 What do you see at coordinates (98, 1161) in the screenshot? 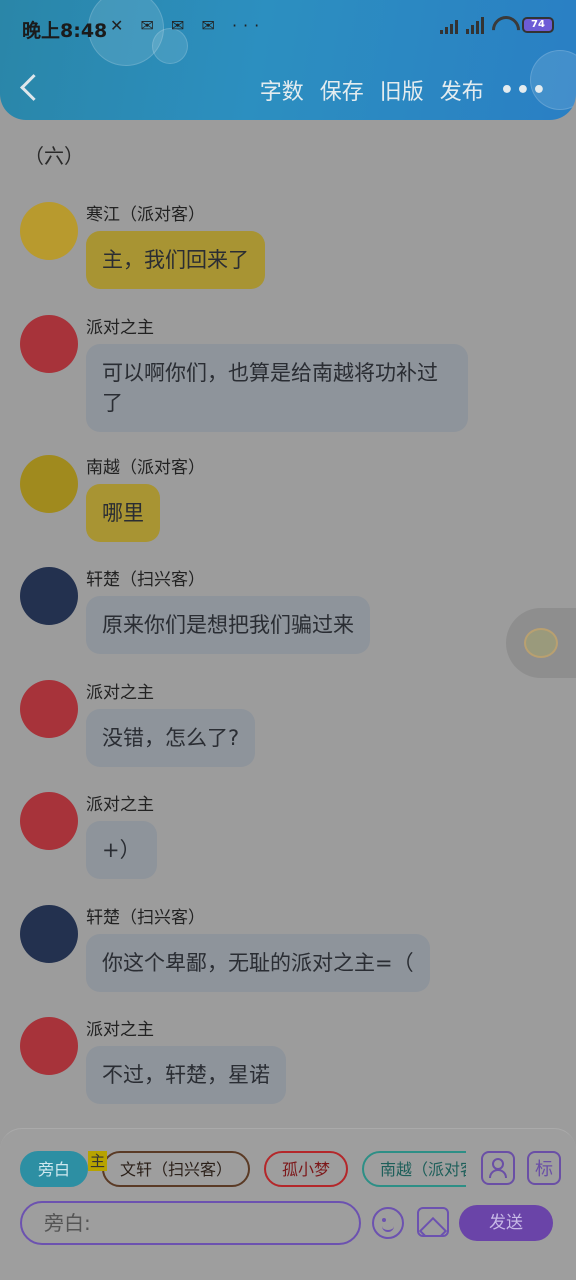
I see `zhu-badge: 主` at bounding box center [98, 1161].